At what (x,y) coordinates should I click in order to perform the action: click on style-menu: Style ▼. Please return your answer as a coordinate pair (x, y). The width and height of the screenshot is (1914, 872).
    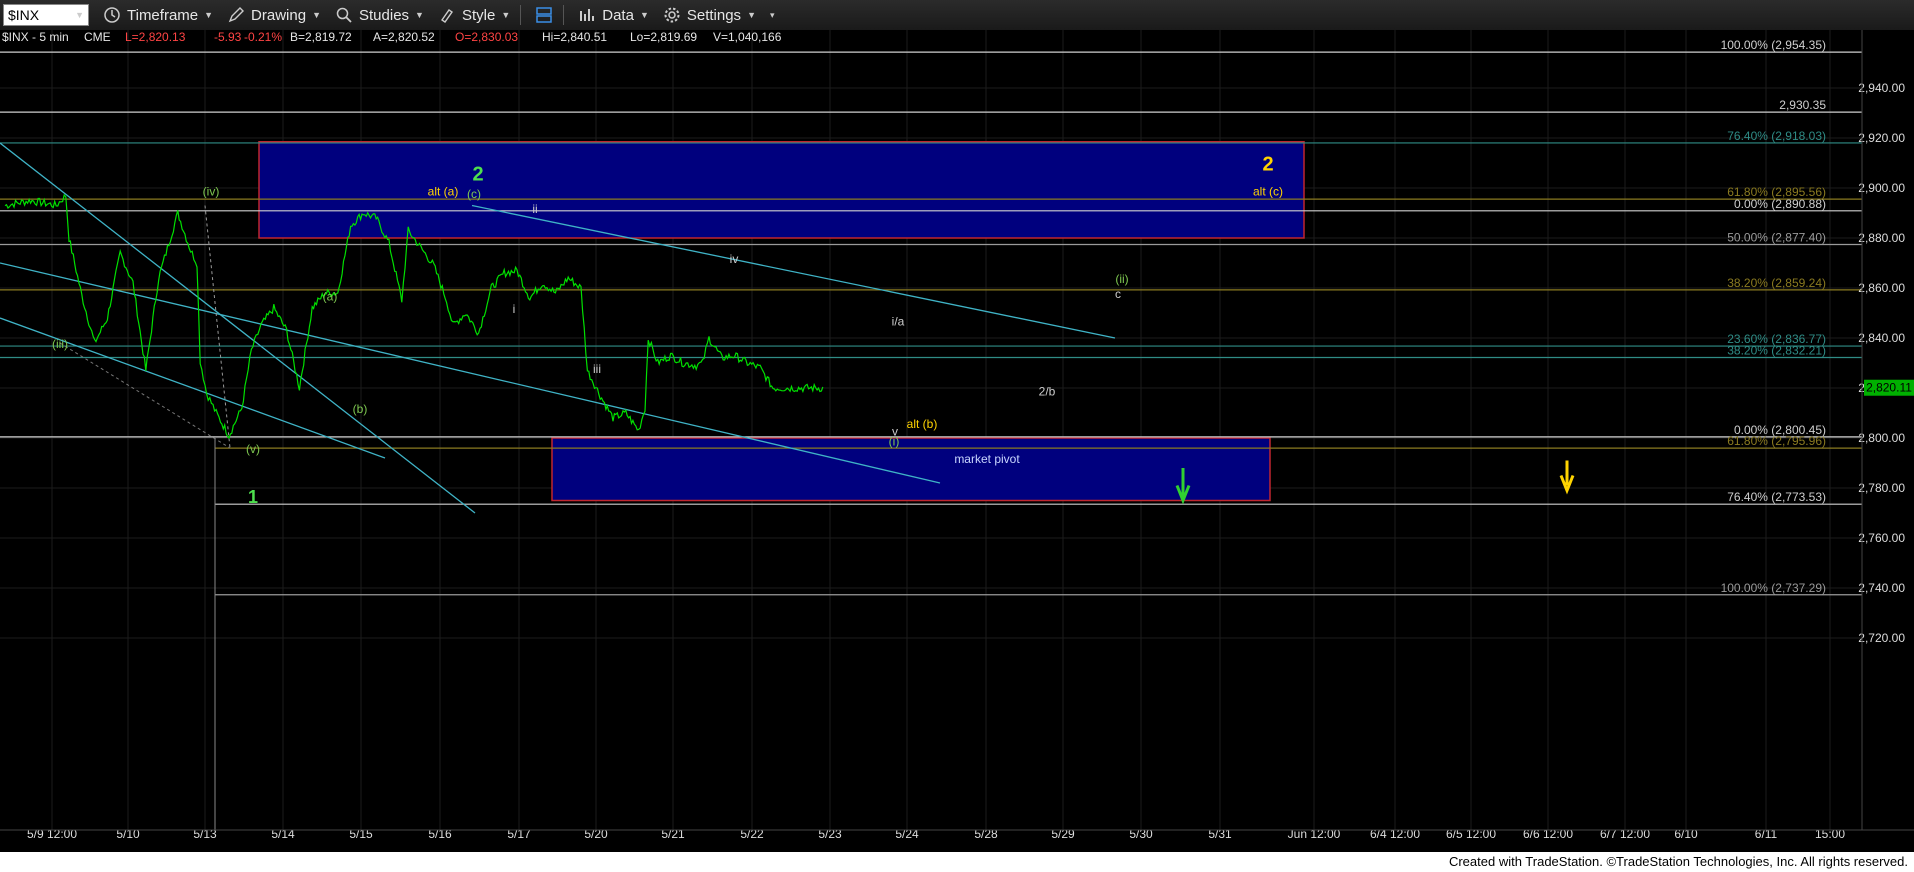
    Looking at the image, I should click on (474, 15).